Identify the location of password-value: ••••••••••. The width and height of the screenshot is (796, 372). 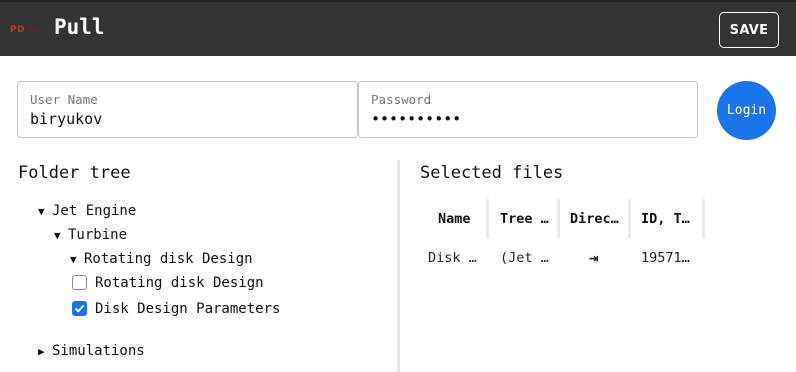
(416, 119).